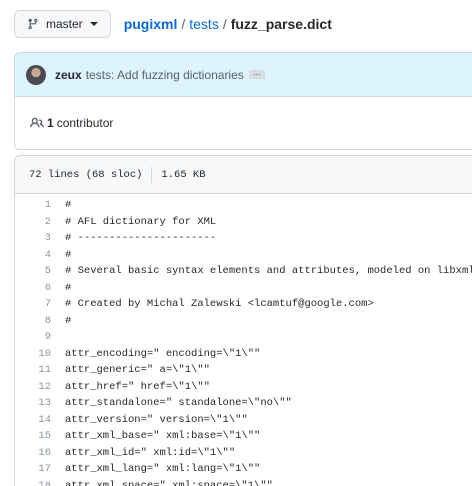 The image size is (472, 486). I want to click on line-number: 1, so click(33, 205).